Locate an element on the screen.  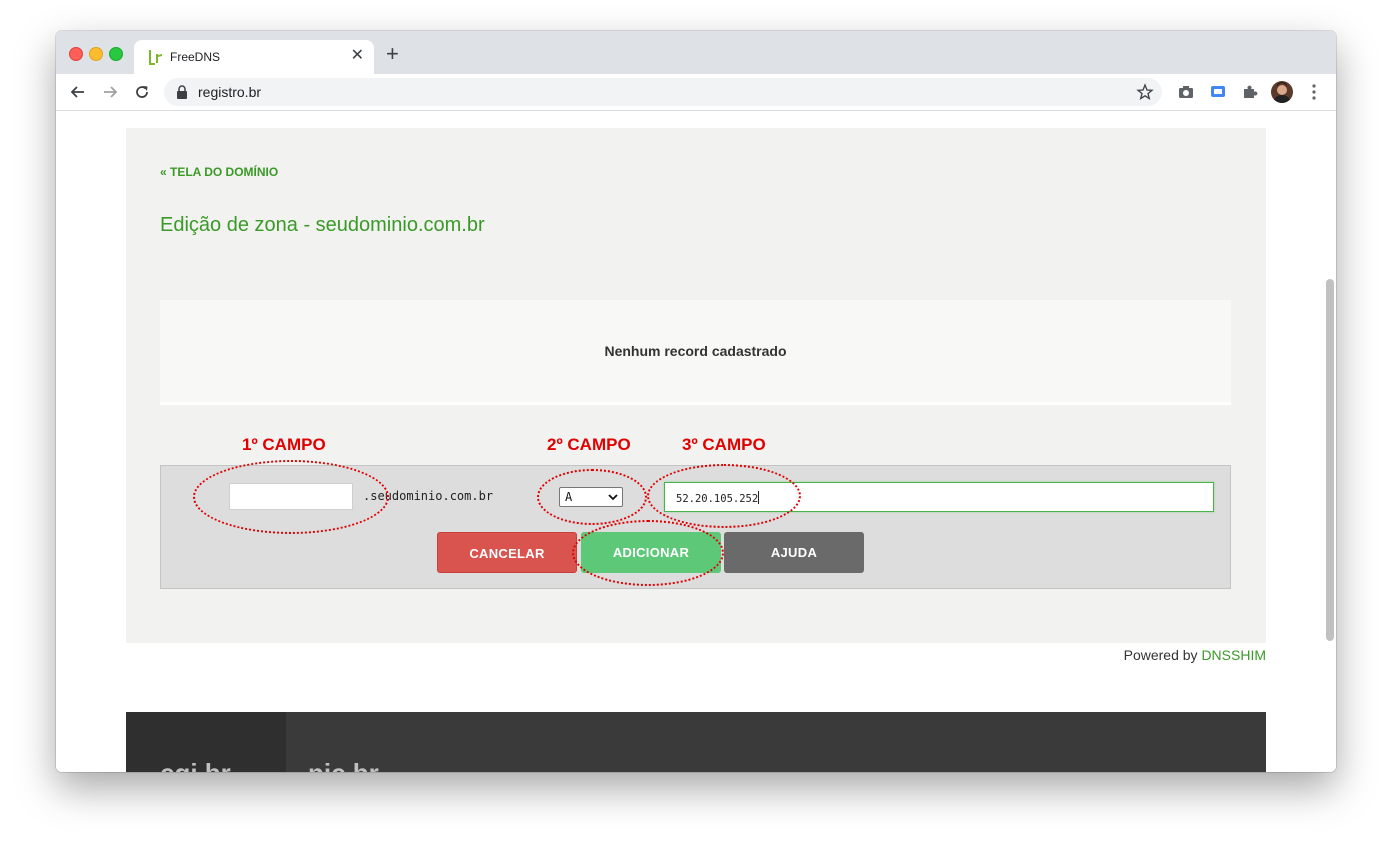
powered-by-prefix: Powered by is located at coordinates (1162, 655).